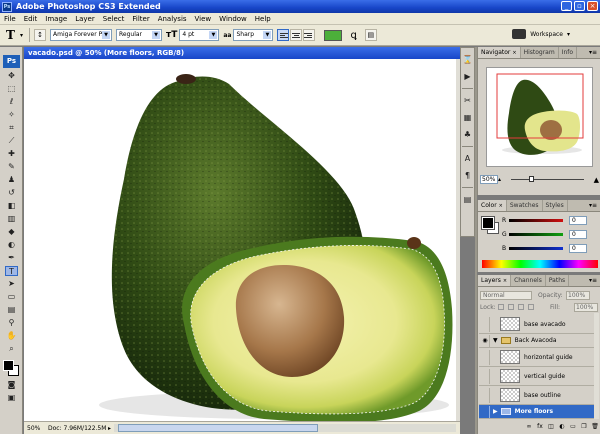  I want to click on eye-icon: ◉, so click(485, 340).